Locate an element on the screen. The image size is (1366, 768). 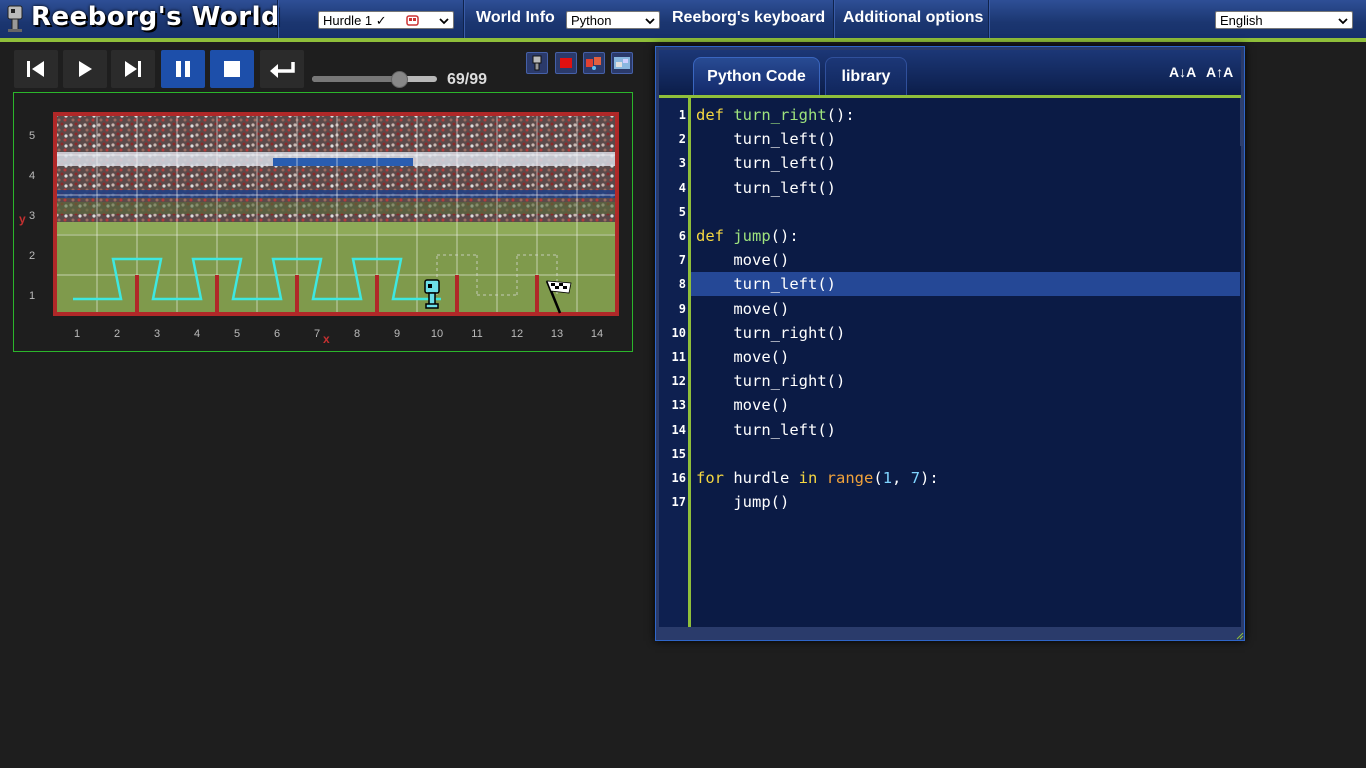
play-icon is located at coordinates (85, 69).